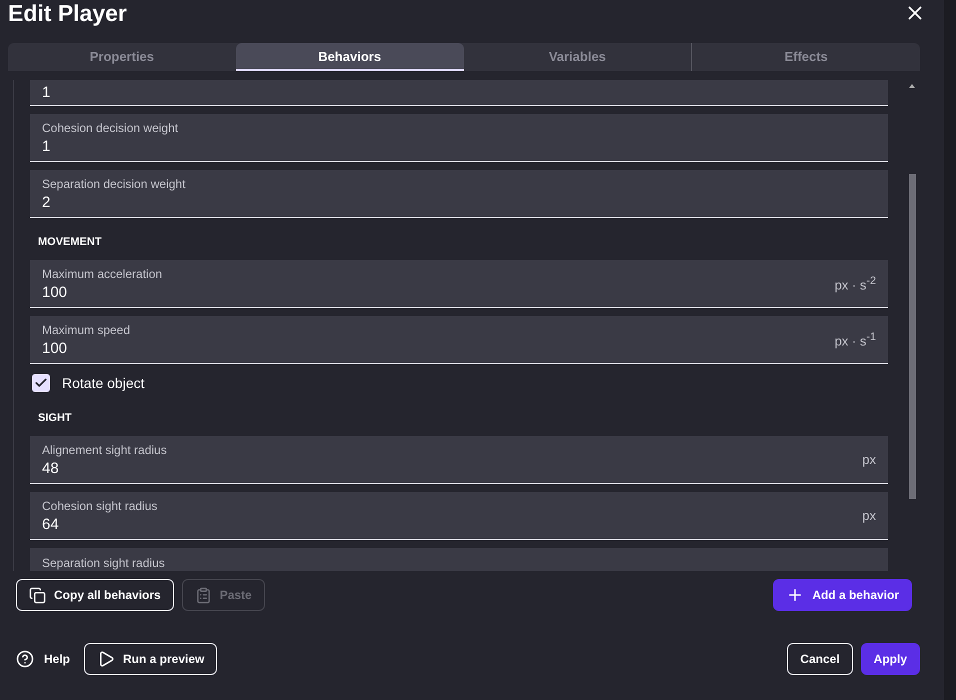 The width and height of the screenshot is (956, 700). I want to click on run-preview-button: Run a preview, so click(151, 659).